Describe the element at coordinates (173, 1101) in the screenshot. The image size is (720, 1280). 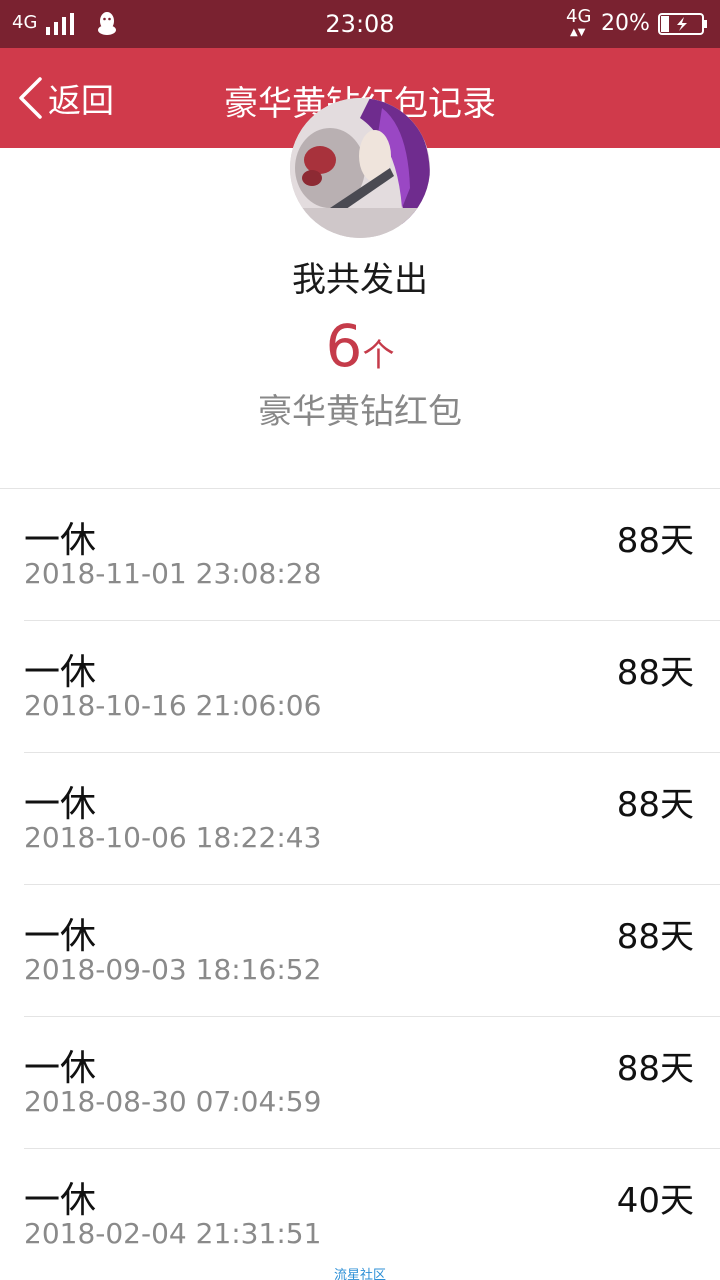
I see `record-time: 2018-08-30 07:04:59` at that location.